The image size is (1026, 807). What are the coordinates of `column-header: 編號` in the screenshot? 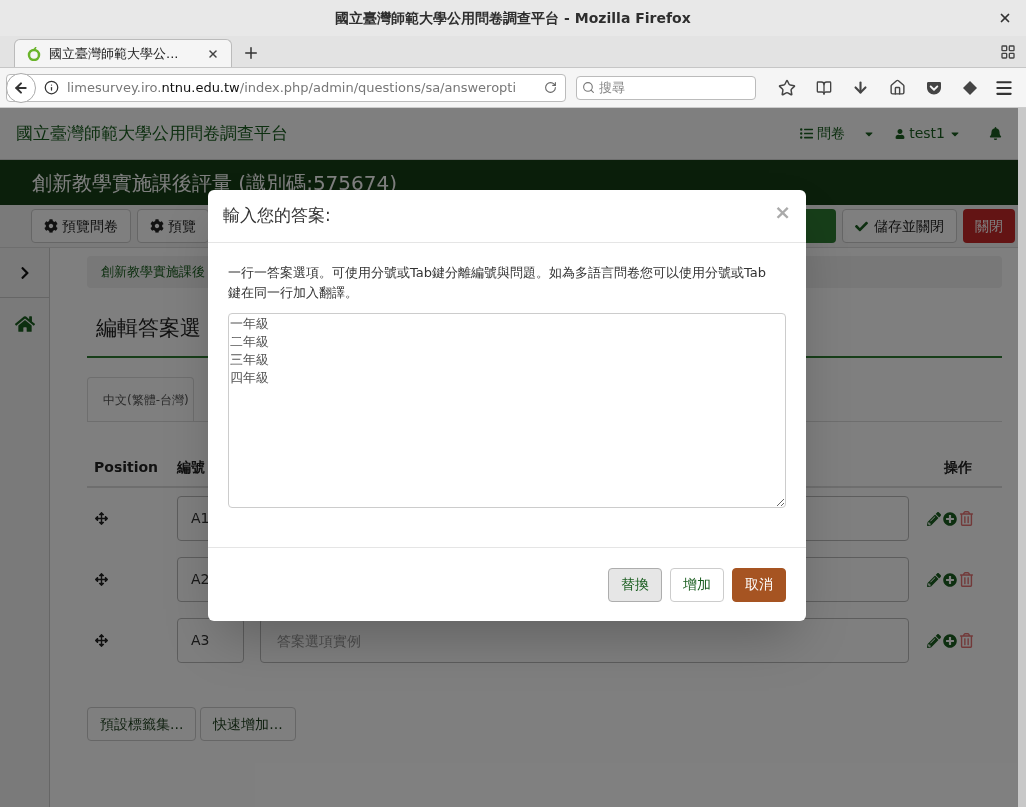 It's located at (191, 467).